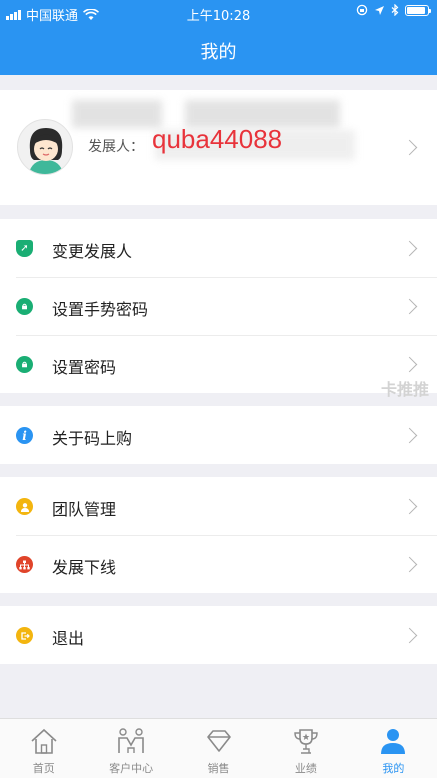 The height and width of the screenshot is (778, 437). Describe the element at coordinates (305, 768) in the screenshot. I see `tab-label: 业绩` at that location.